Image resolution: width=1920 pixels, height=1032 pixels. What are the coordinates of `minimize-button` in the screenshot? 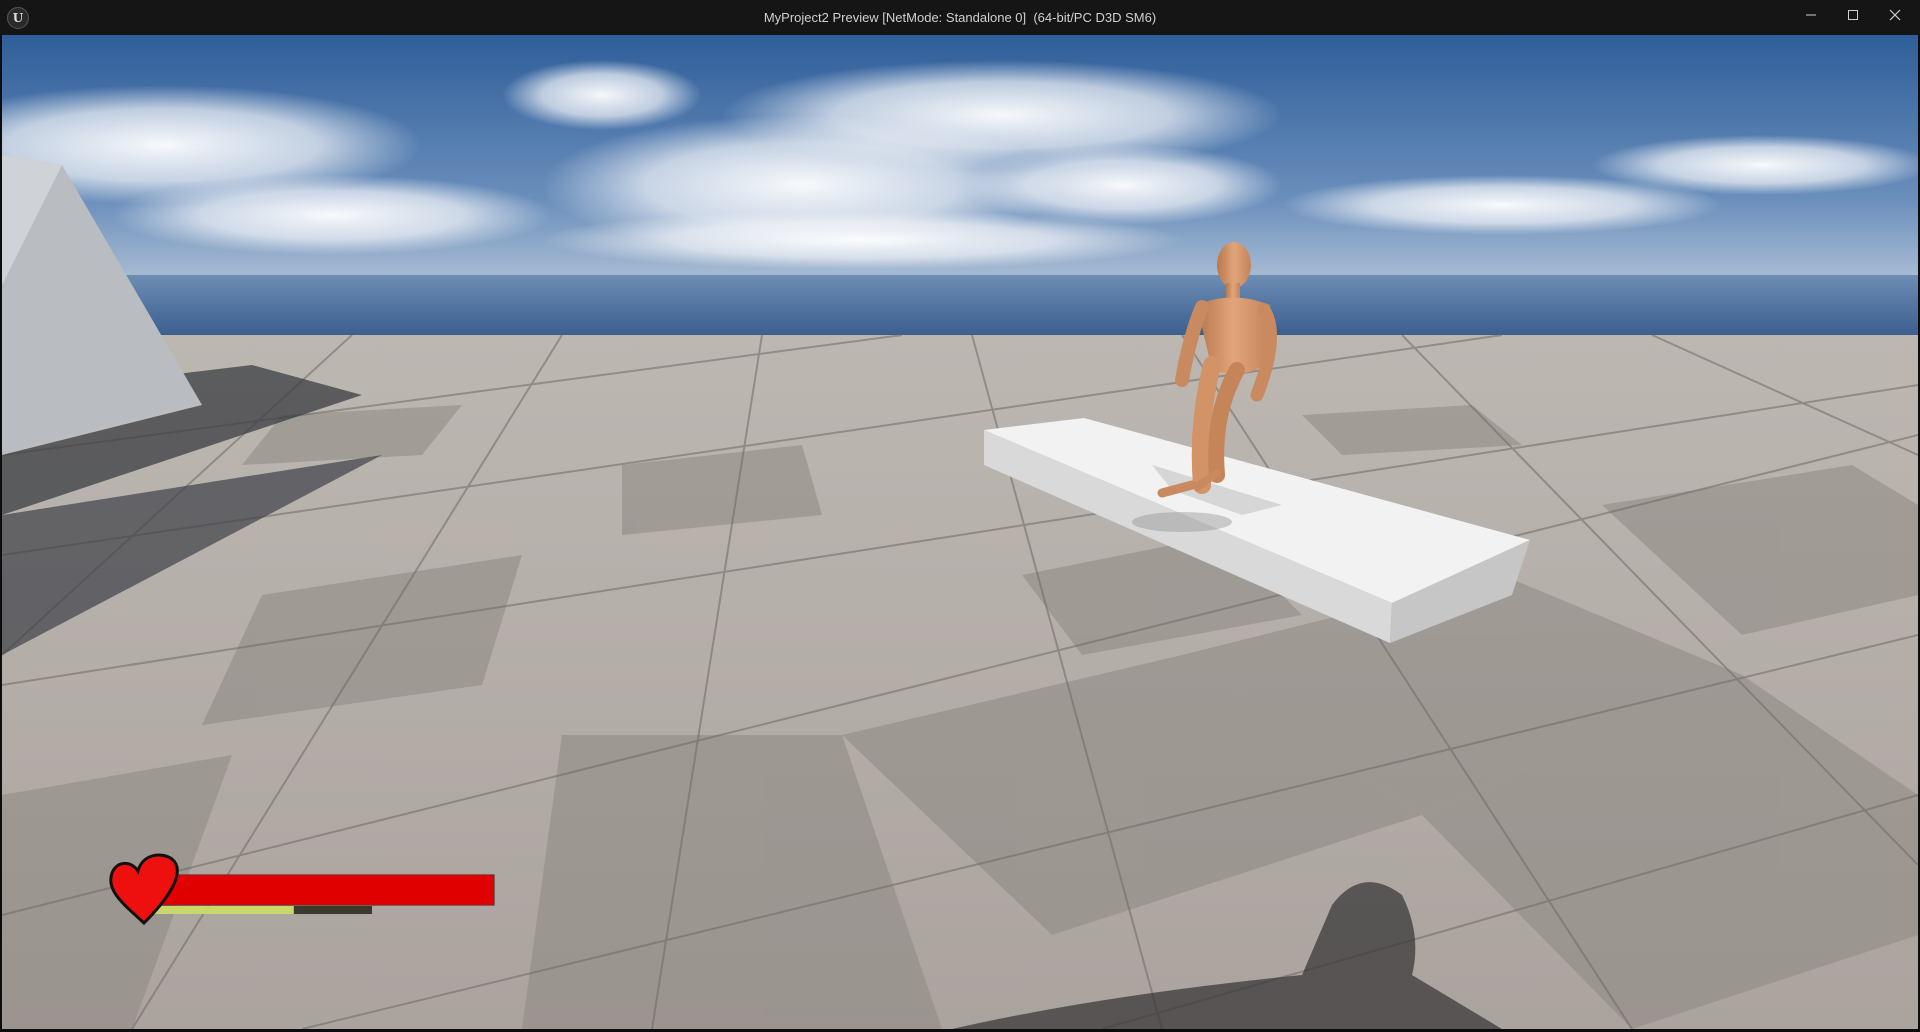 It's located at (1811, 15).